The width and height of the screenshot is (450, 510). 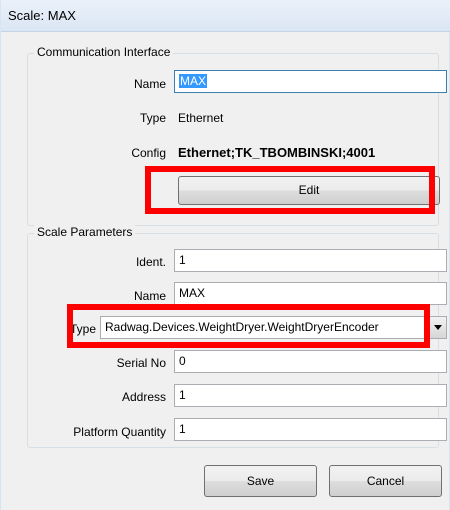 What do you see at coordinates (385, 481) in the screenshot?
I see `cancel-button: Cancel` at bounding box center [385, 481].